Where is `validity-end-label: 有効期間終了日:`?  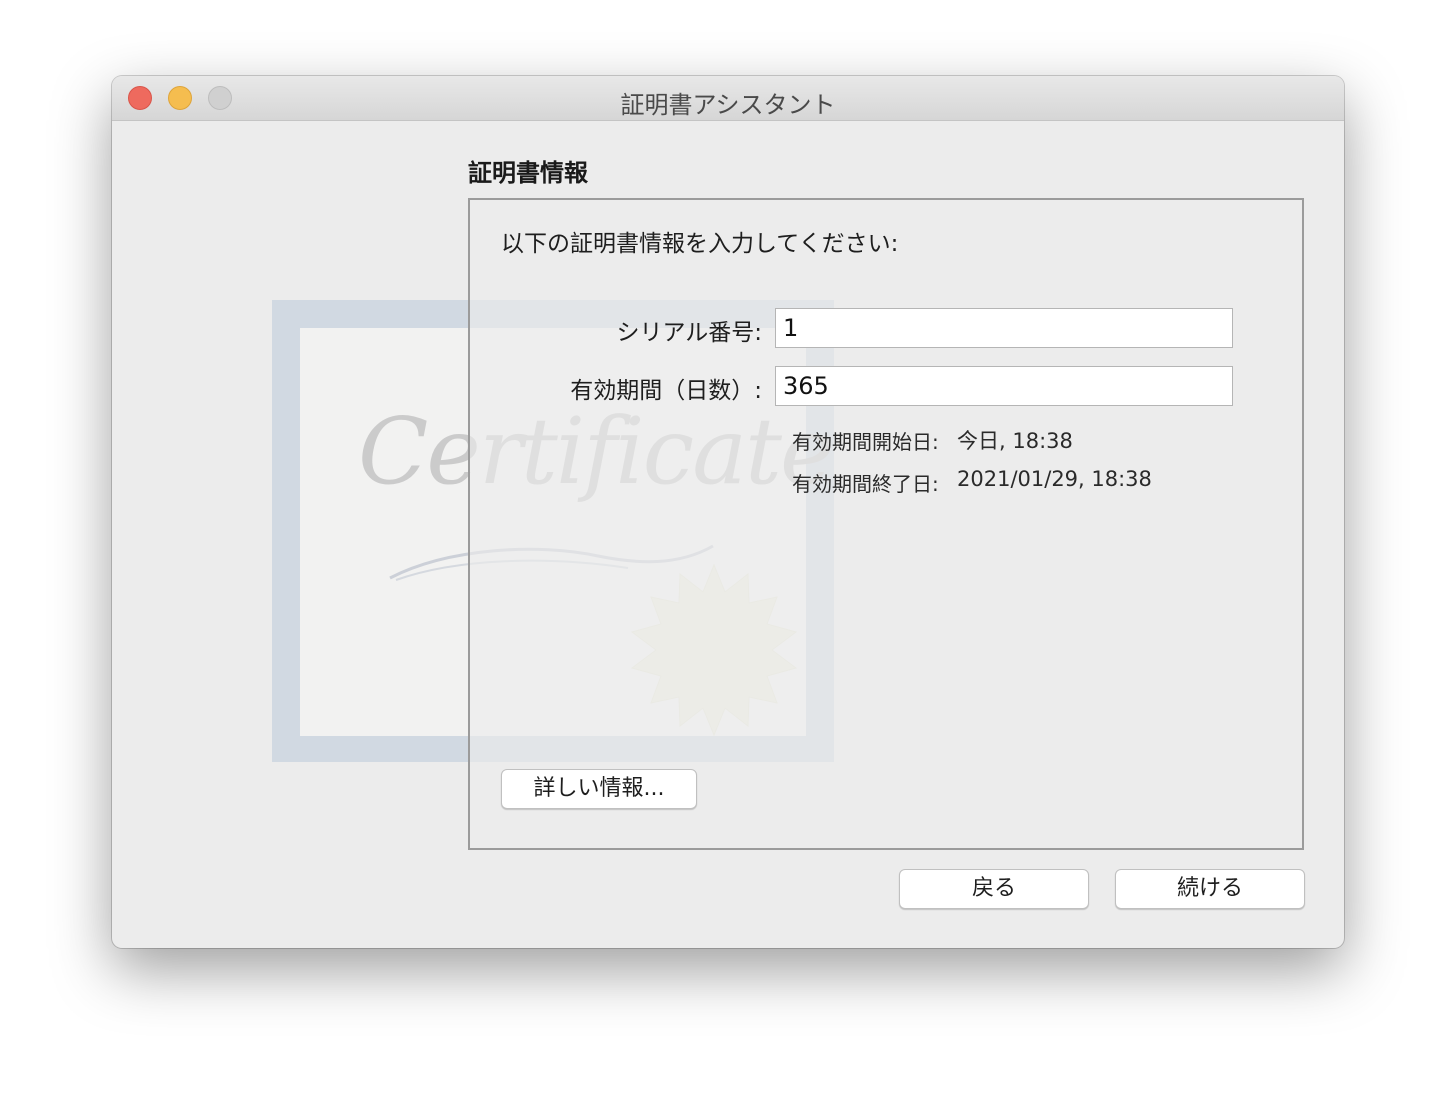
validity-end-label: 有効期間終了日: is located at coordinates (865, 484).